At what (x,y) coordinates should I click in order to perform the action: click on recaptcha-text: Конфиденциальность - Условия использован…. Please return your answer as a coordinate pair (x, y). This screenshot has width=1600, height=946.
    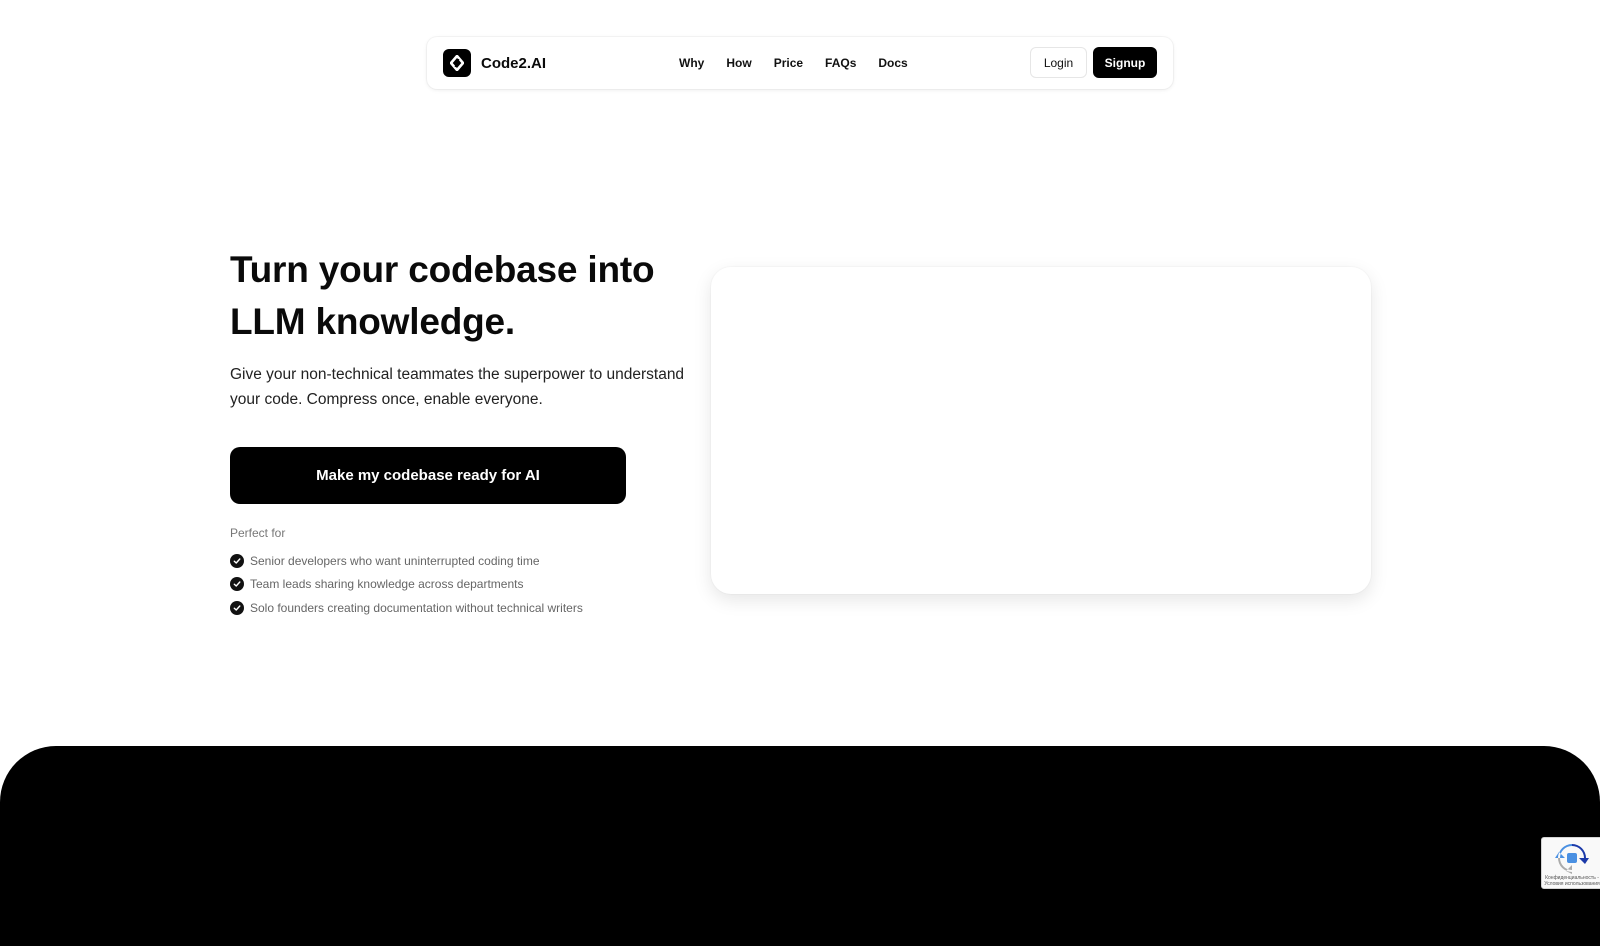
    Looking at the image, I should click on (1572, 881).